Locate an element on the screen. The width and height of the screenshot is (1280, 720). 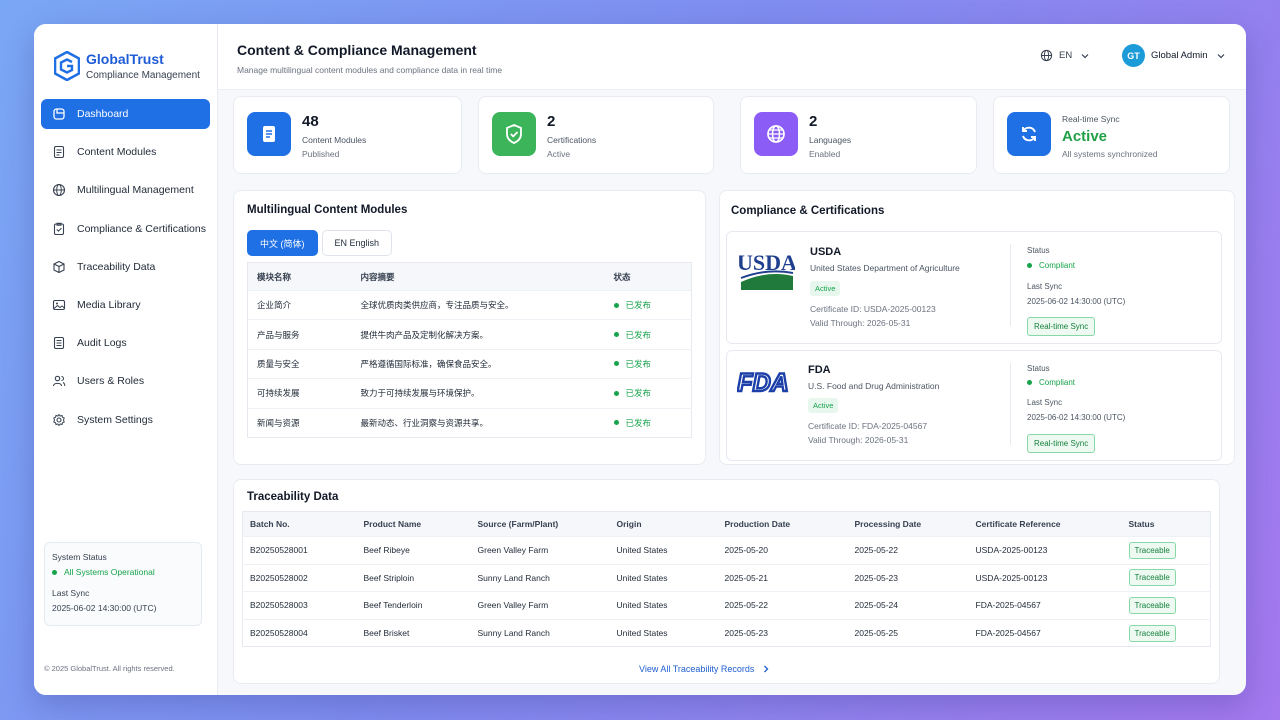
file-list-icon is located at coordinates (59, 343).